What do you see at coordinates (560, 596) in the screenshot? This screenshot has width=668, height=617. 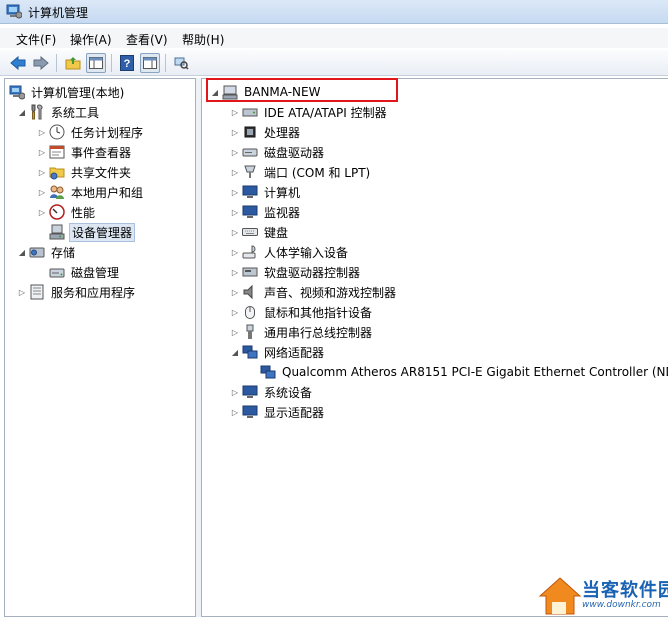 I see `watermark-house-icon` at bounding box center [560, 596].